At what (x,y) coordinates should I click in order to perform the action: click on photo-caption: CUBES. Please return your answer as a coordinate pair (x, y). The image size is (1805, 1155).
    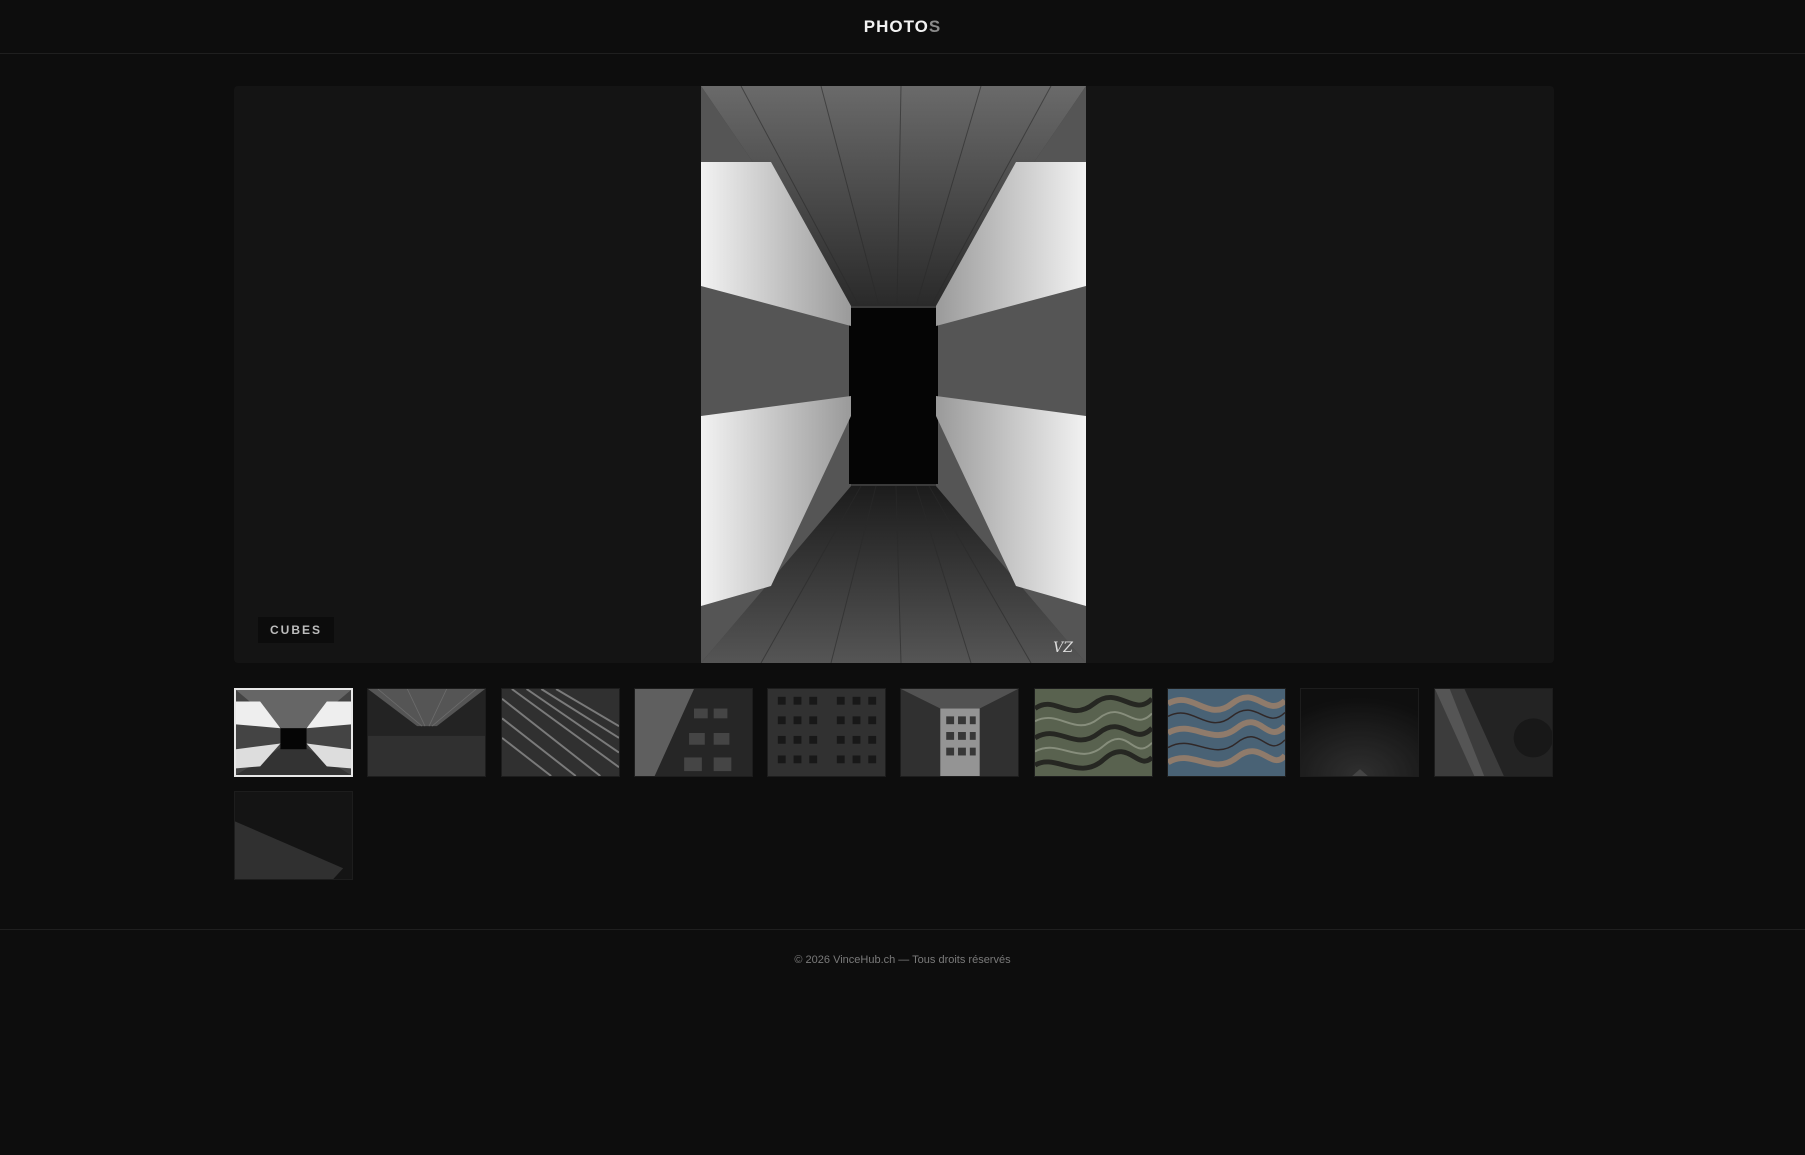
    Looking at the image, I should click on (296, 630).